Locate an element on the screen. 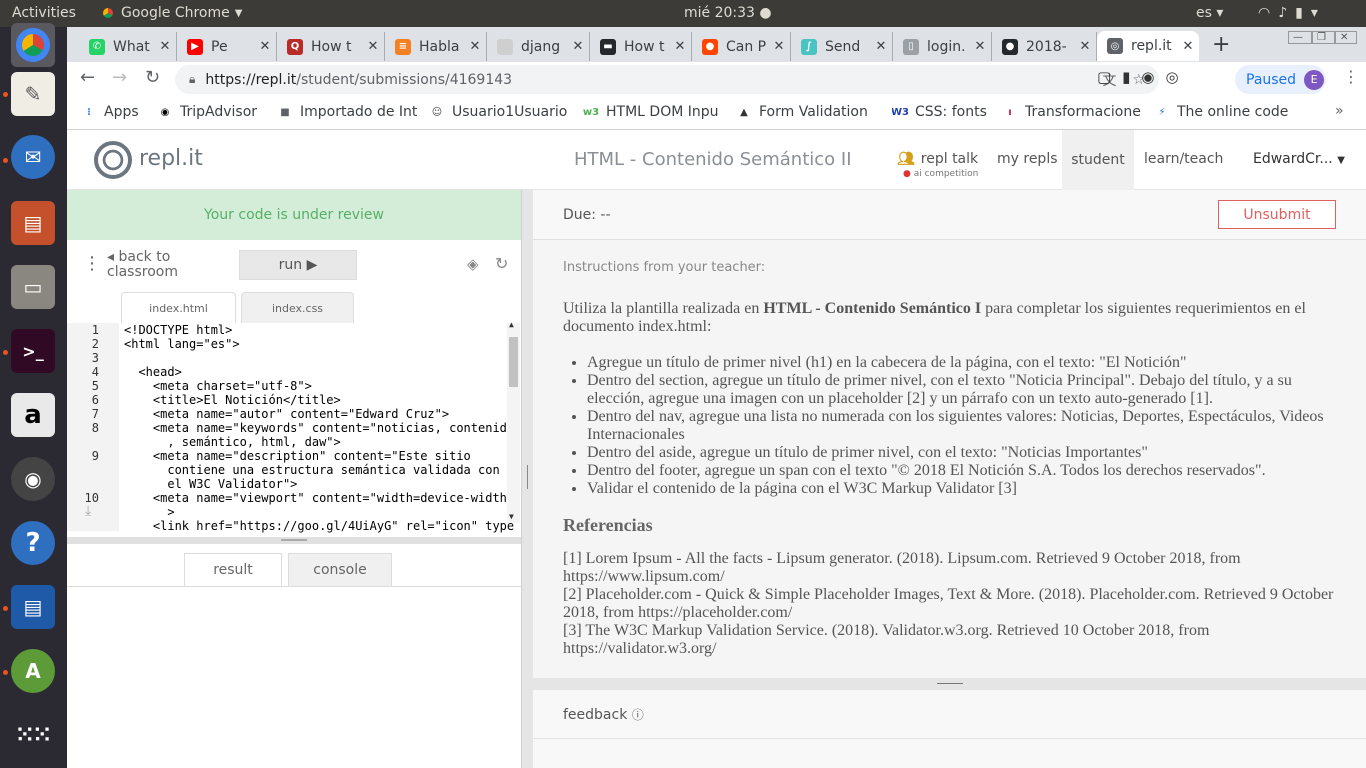 This screenshot has height=768, width=1366. repl-logo-text: repl.it is located at coordinates (171, 158).